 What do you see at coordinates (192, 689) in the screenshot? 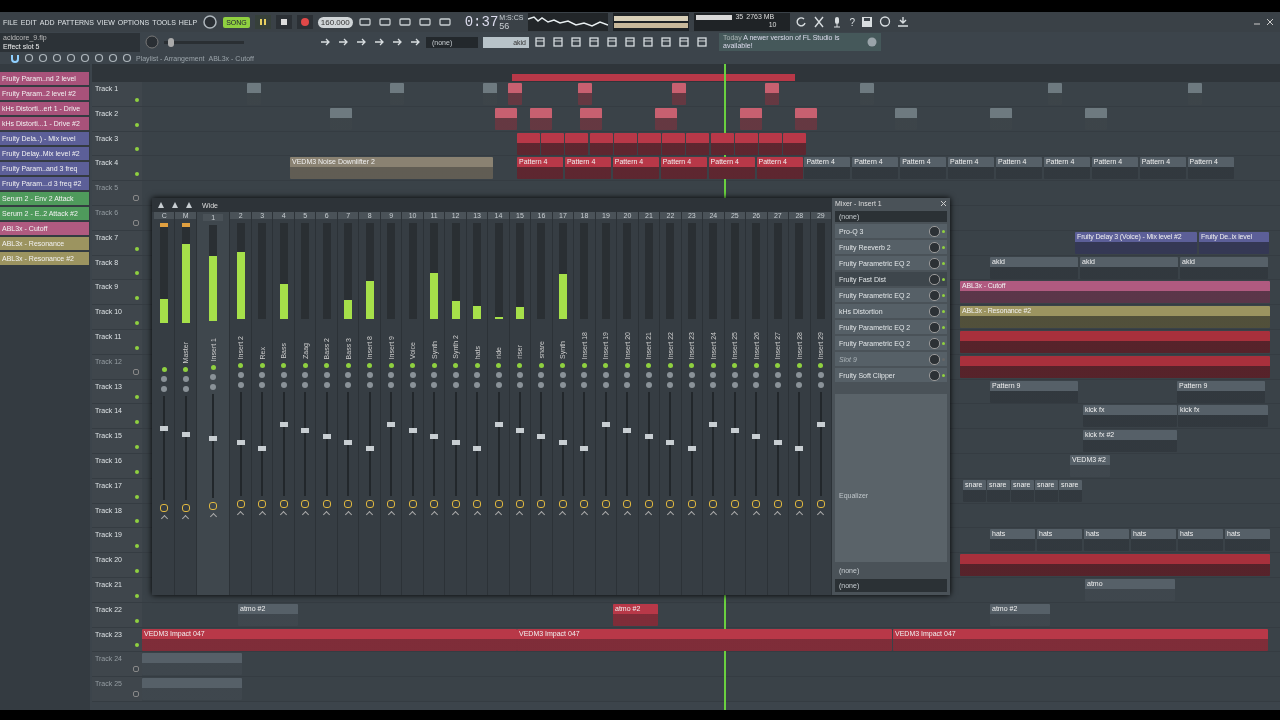
I see `audio-clip` at bounding box center [192, 689].